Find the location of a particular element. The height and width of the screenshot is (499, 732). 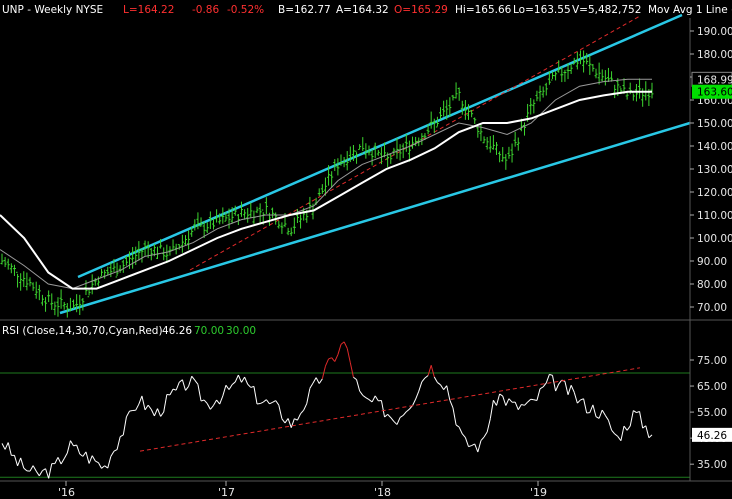

price-tick-label: 130.00 is located at coordinates (714, 170).